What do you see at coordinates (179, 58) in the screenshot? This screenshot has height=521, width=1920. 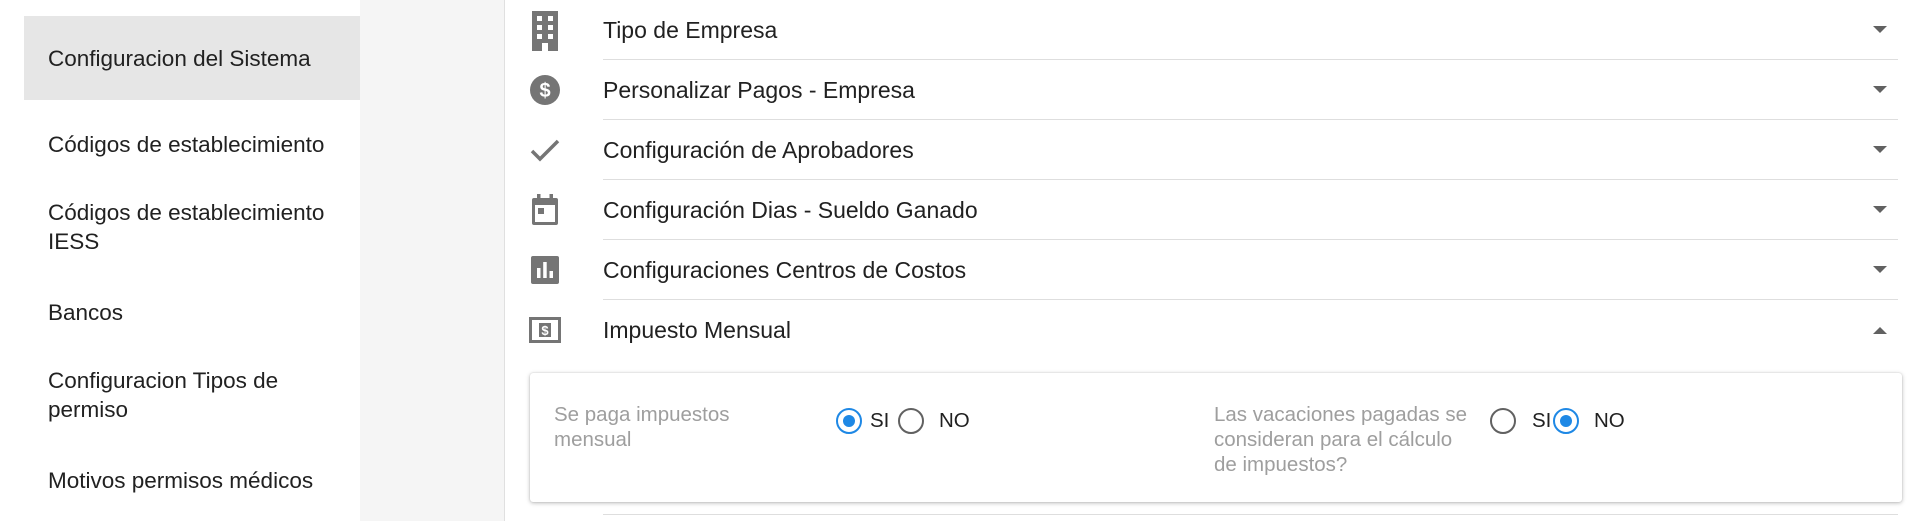 I see `sidebar-item-label: Configuracion del Sistema` at bounding box center [179, 58].